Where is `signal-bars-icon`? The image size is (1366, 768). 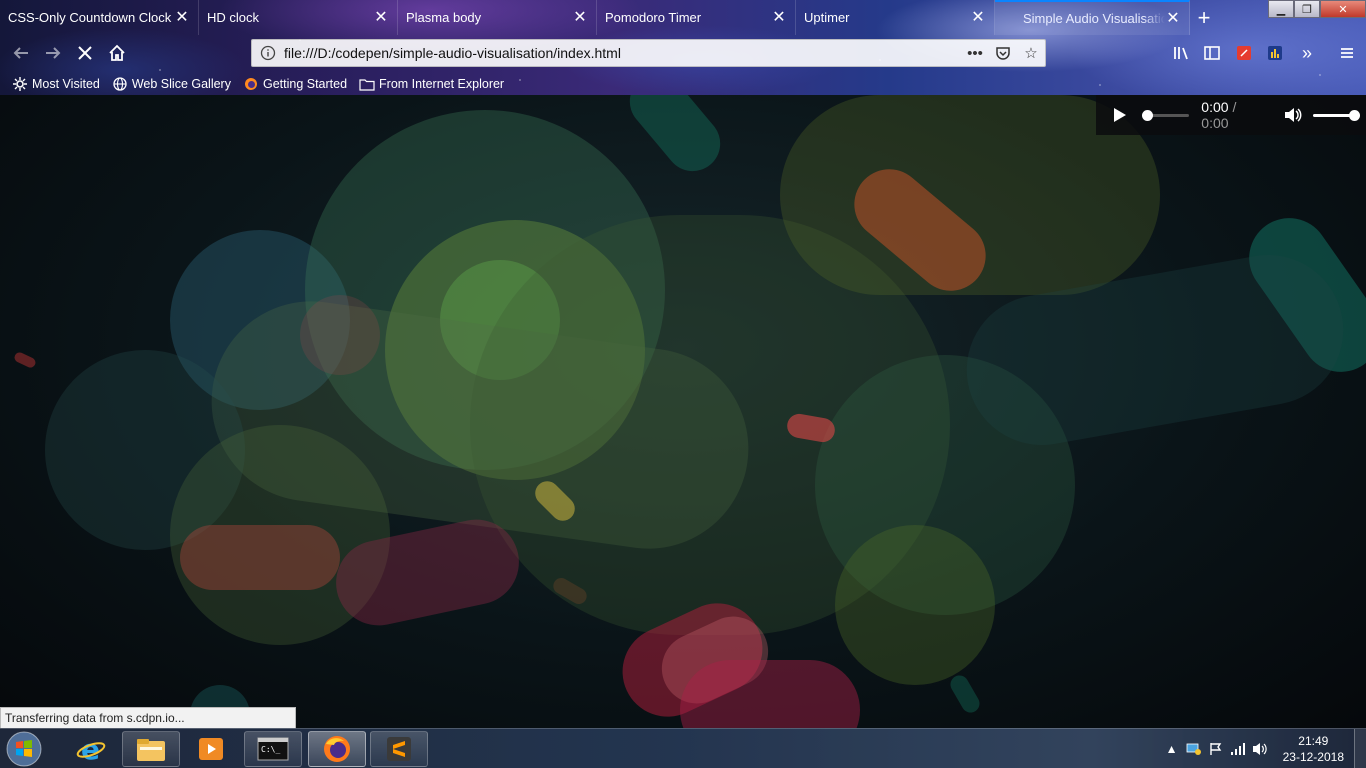 signal-bars-icon is located at coordinates (1238, 749).